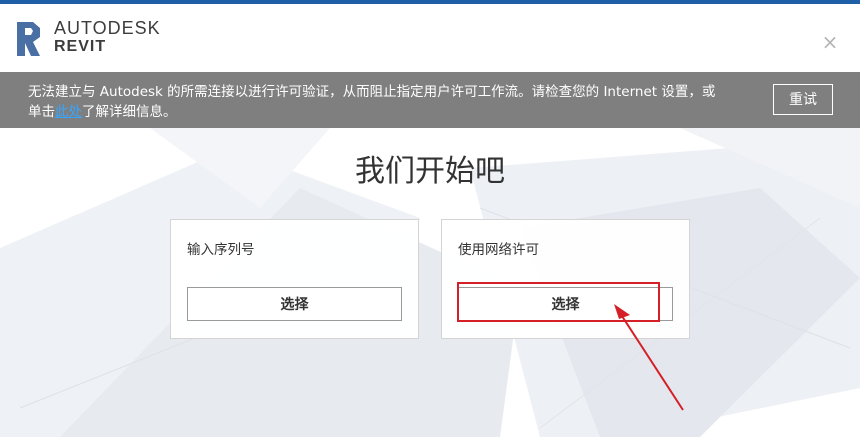 Image resolution: width=860 pixels, height=437 pixels. I want to click on warning-text-part2: 了解详细信息。, so click(129, 112).